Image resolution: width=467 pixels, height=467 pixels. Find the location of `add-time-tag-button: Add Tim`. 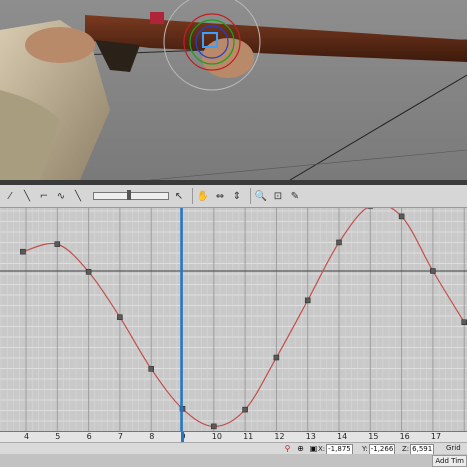

add-time-tag-button: Add Tim is located at coordinates (449, 461).